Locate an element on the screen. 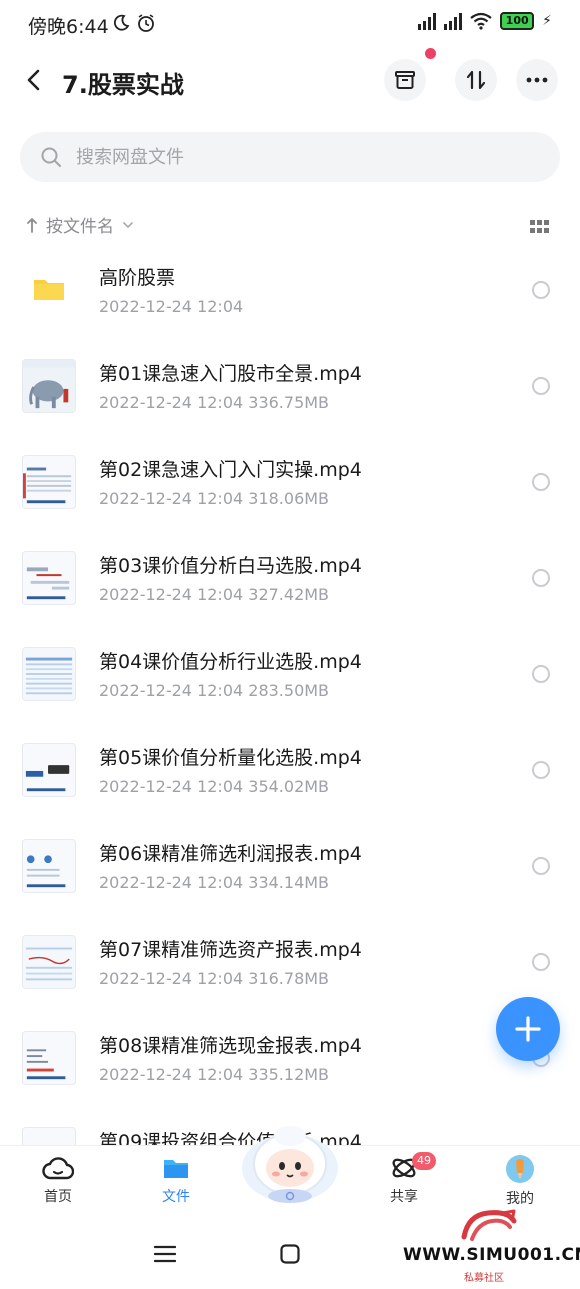 The height and width of the screenshot is (1289, 580). grid-view-icon is located at coordinates (540, 227).